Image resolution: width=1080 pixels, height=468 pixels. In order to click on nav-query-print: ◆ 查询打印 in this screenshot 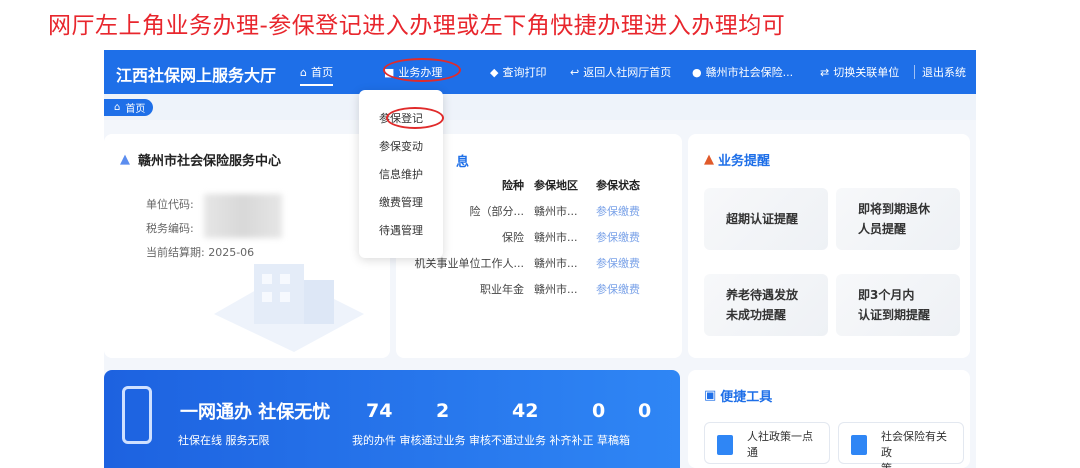, I will do `click(518, 72)`.